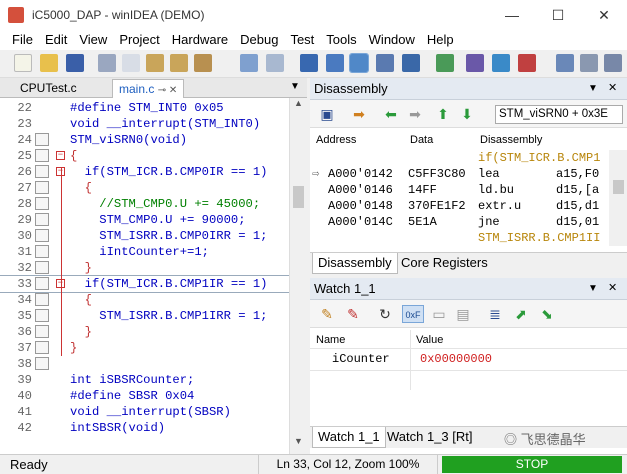 This screenshot has height=474, width=627. What do you see at coordinates (179, 63) in the screenshot?
I see `paste-special-icon` at bounding box center [179, 63].